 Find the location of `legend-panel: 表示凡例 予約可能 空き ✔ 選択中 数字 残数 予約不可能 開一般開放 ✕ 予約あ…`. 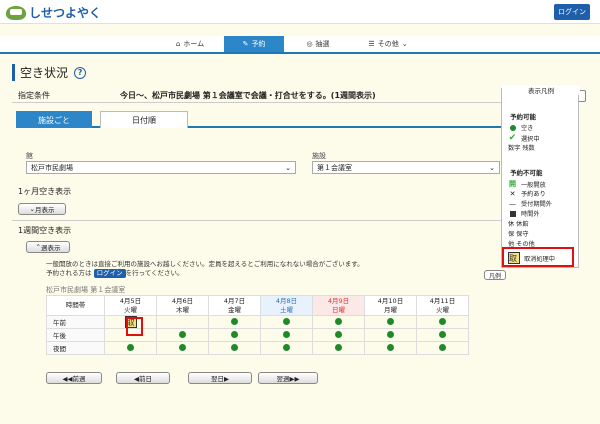

legend-panel: 表示凡例 予約可能 空き ✔ 選択中 数字 残数 予約不可能 開一般開放 ✕ 予約あ… is located at coordinates (540, 176).